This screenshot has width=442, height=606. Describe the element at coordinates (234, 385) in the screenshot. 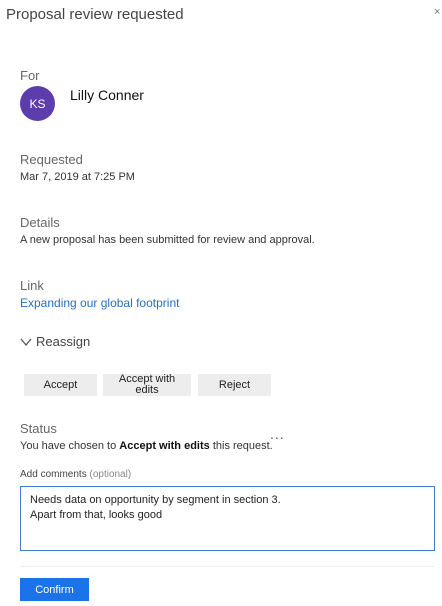

I see `reject-button: Reject` at that location.